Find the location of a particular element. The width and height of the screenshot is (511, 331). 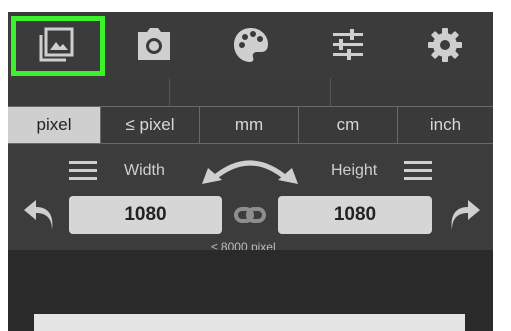

unit-selector: pixel ≤ pixel mm cm inch is located at coordinates (250, 125).